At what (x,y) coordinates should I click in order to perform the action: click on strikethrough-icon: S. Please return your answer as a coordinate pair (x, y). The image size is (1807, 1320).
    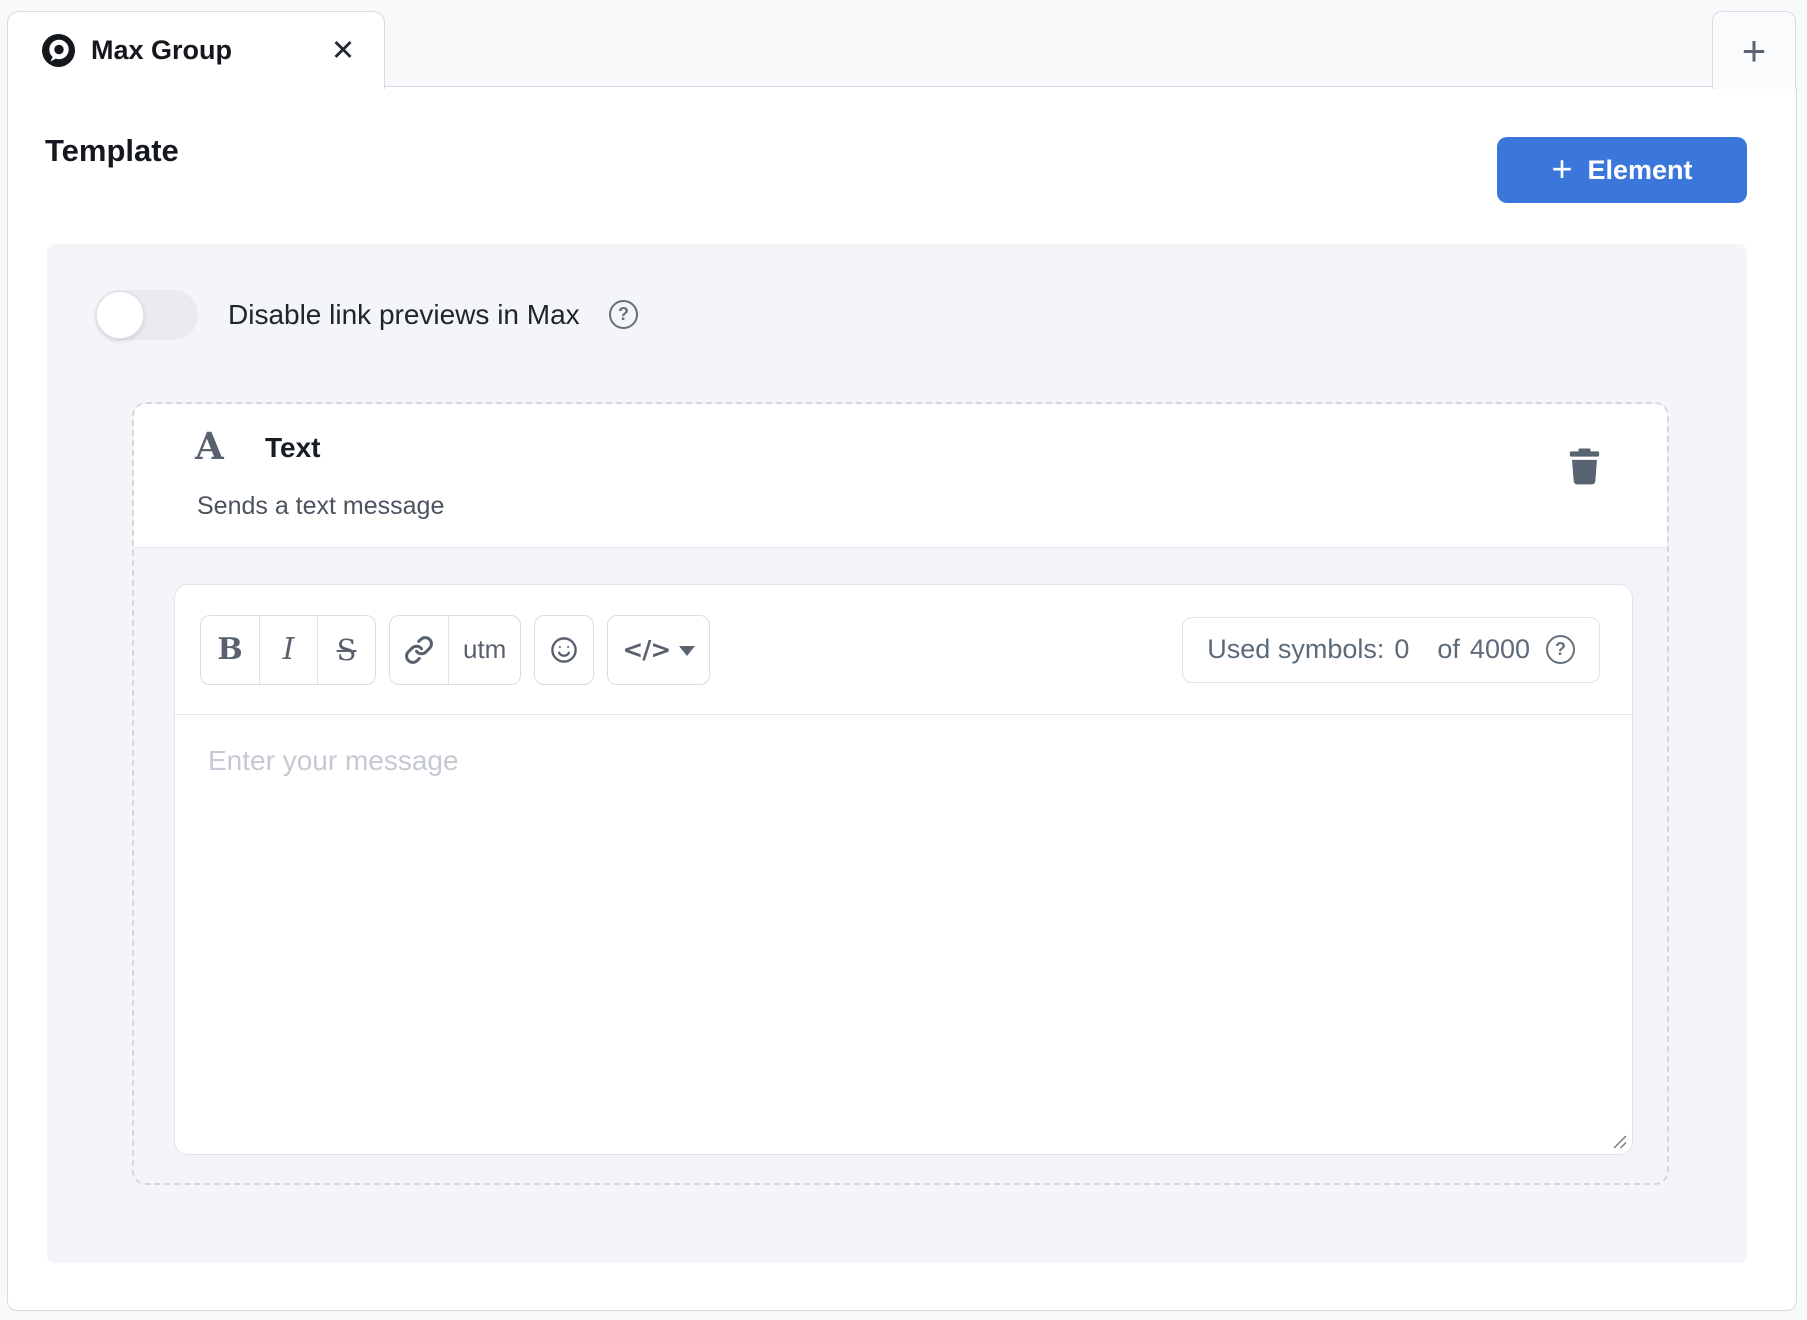
    Looking at the image, I should click on (346, 649).